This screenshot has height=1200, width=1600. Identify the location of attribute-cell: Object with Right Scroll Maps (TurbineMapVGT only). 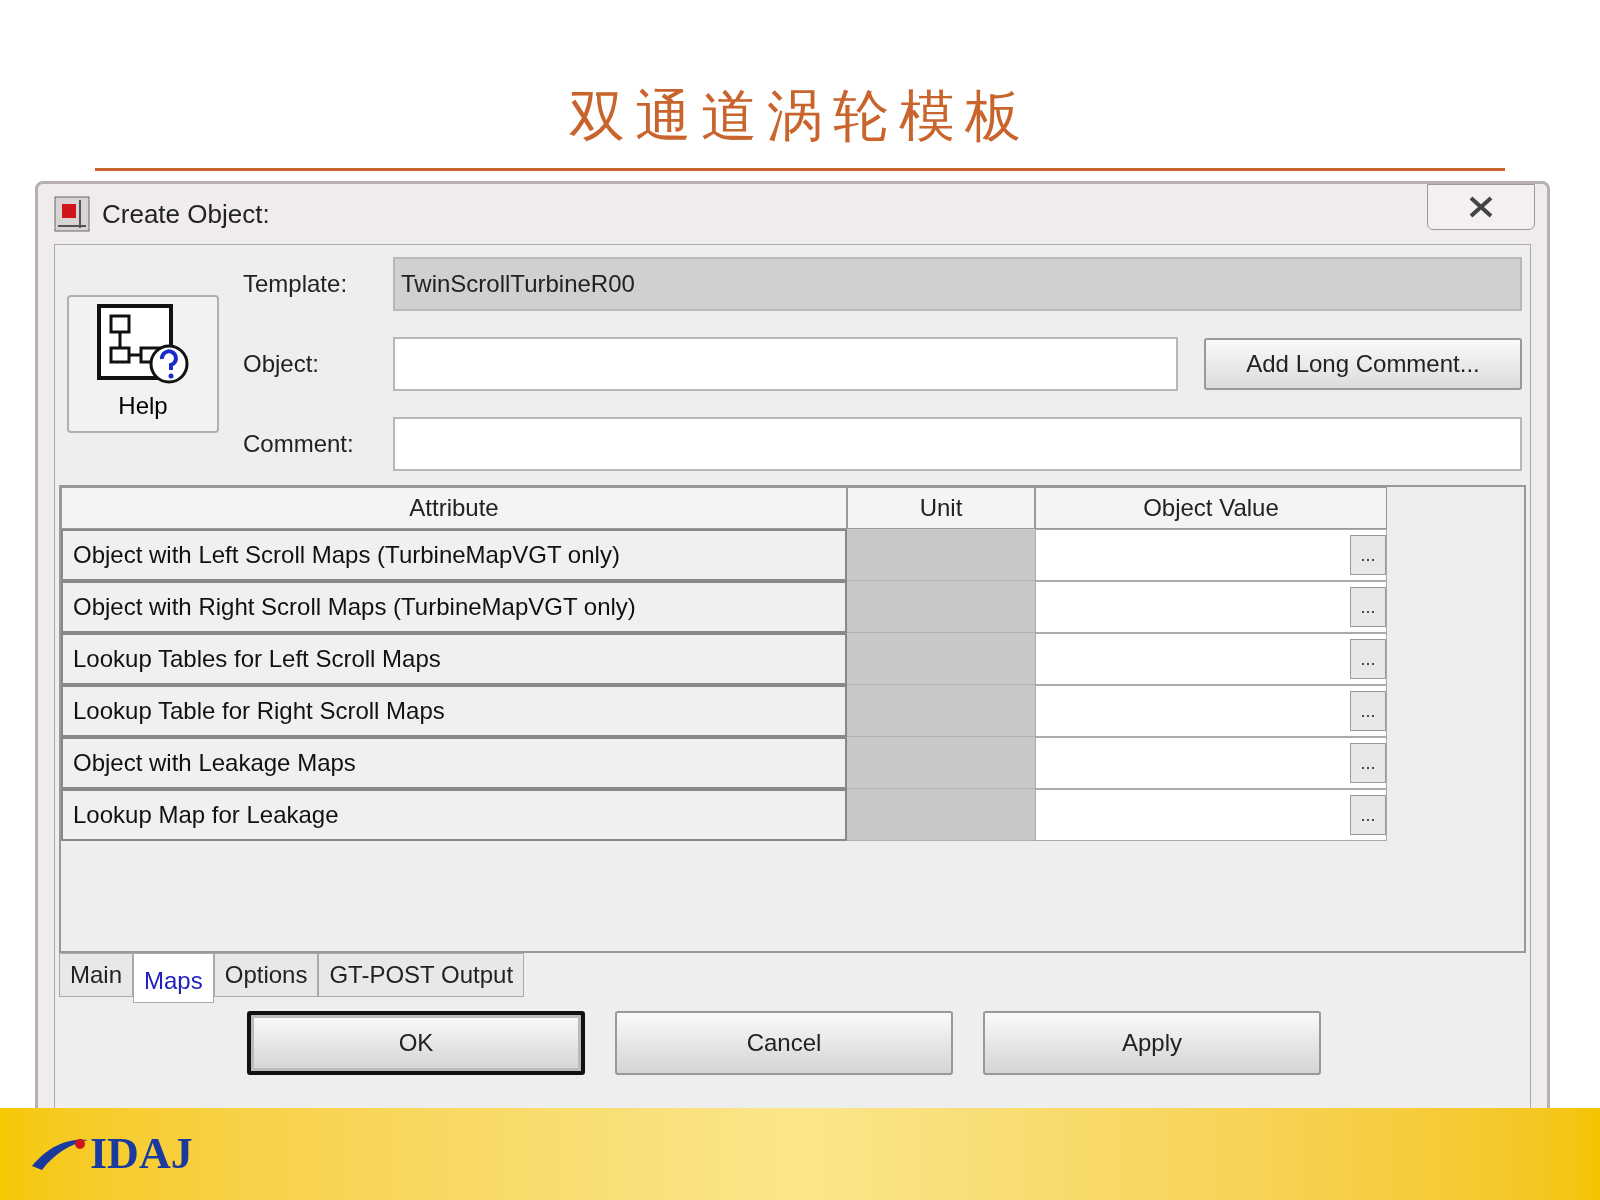
(454, 607).